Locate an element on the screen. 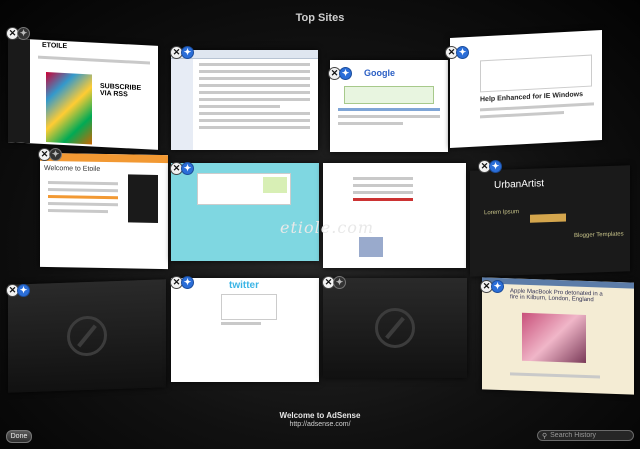 The image size is (640, 449). search-icon: ⚲ is located at coordinates (545, 436).